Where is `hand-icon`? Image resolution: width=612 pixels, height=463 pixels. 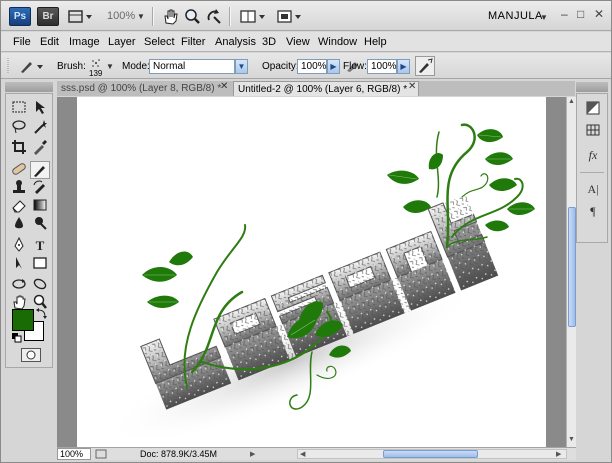 hand-icon is located at coordinates (171, 17).